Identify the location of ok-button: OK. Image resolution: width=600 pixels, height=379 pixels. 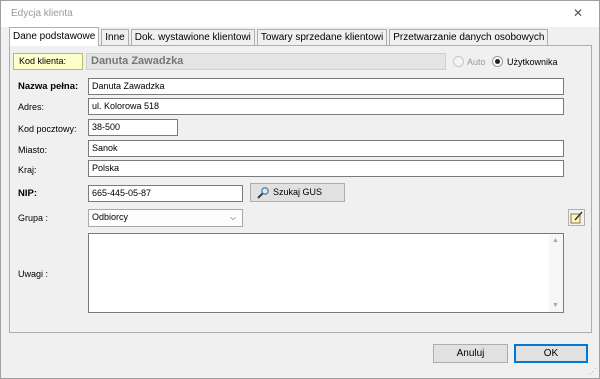
(551, 353).